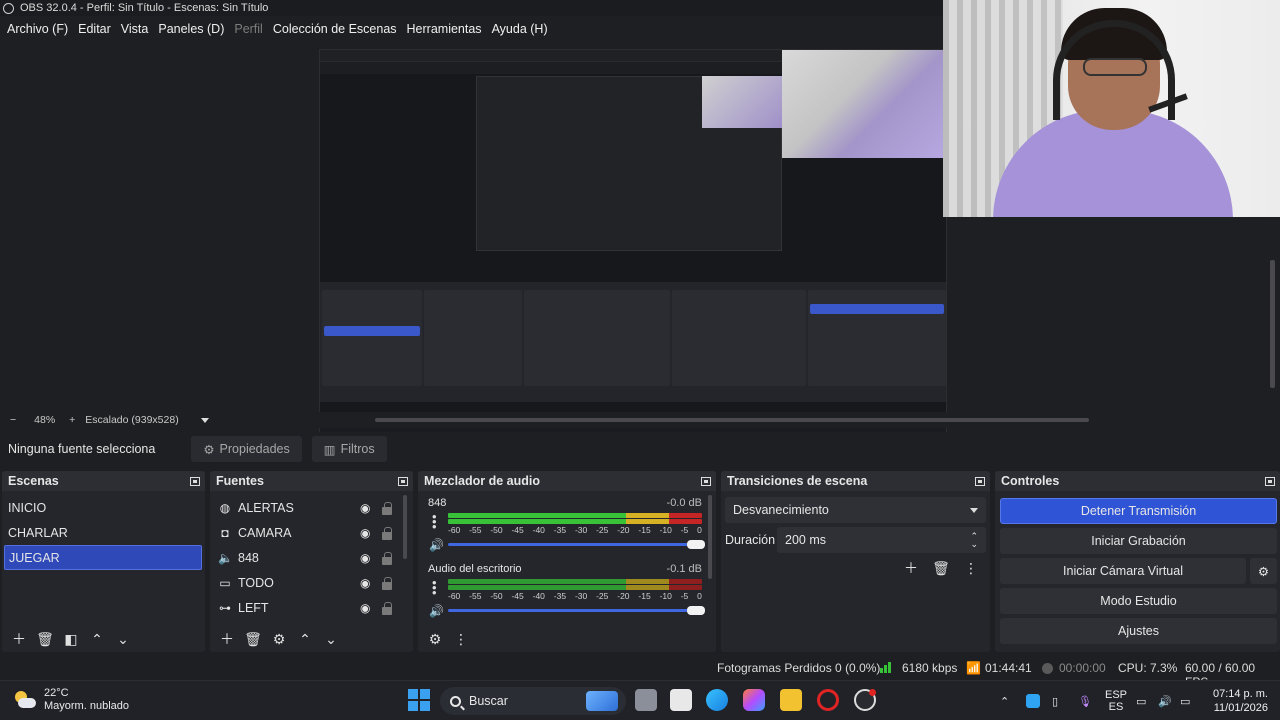  What do you see at coordinates (1115, 695) in the screenshot?
I see `language-code: ESP` at bounding box center [1115, 695].